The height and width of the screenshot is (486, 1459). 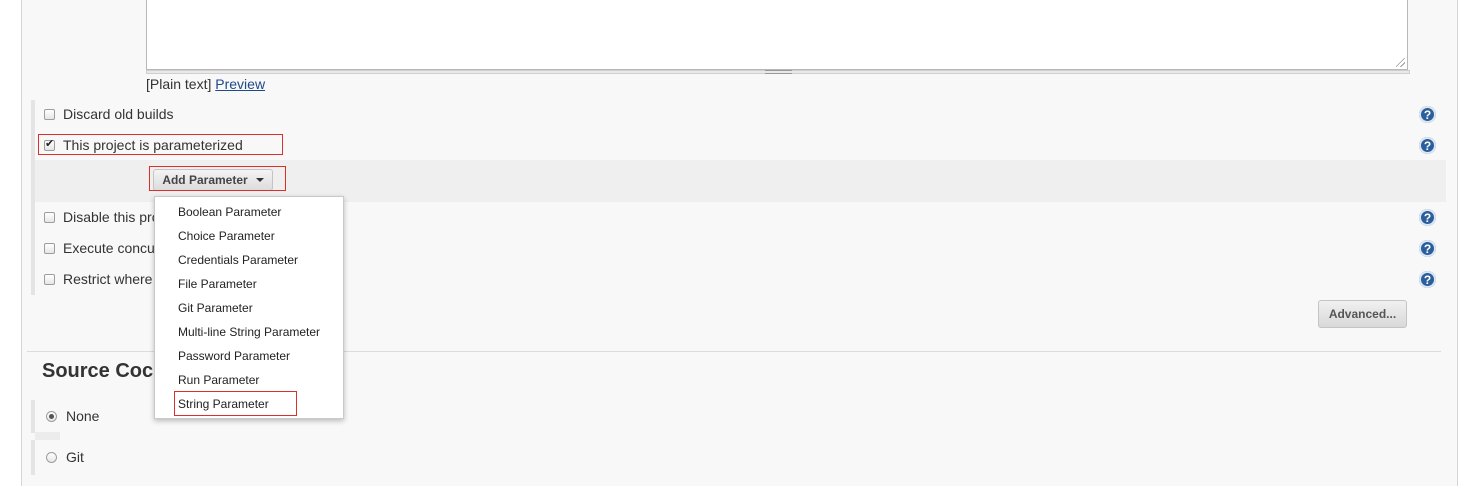 I want to click on scm-git-radio, so click(x=51, y=457).